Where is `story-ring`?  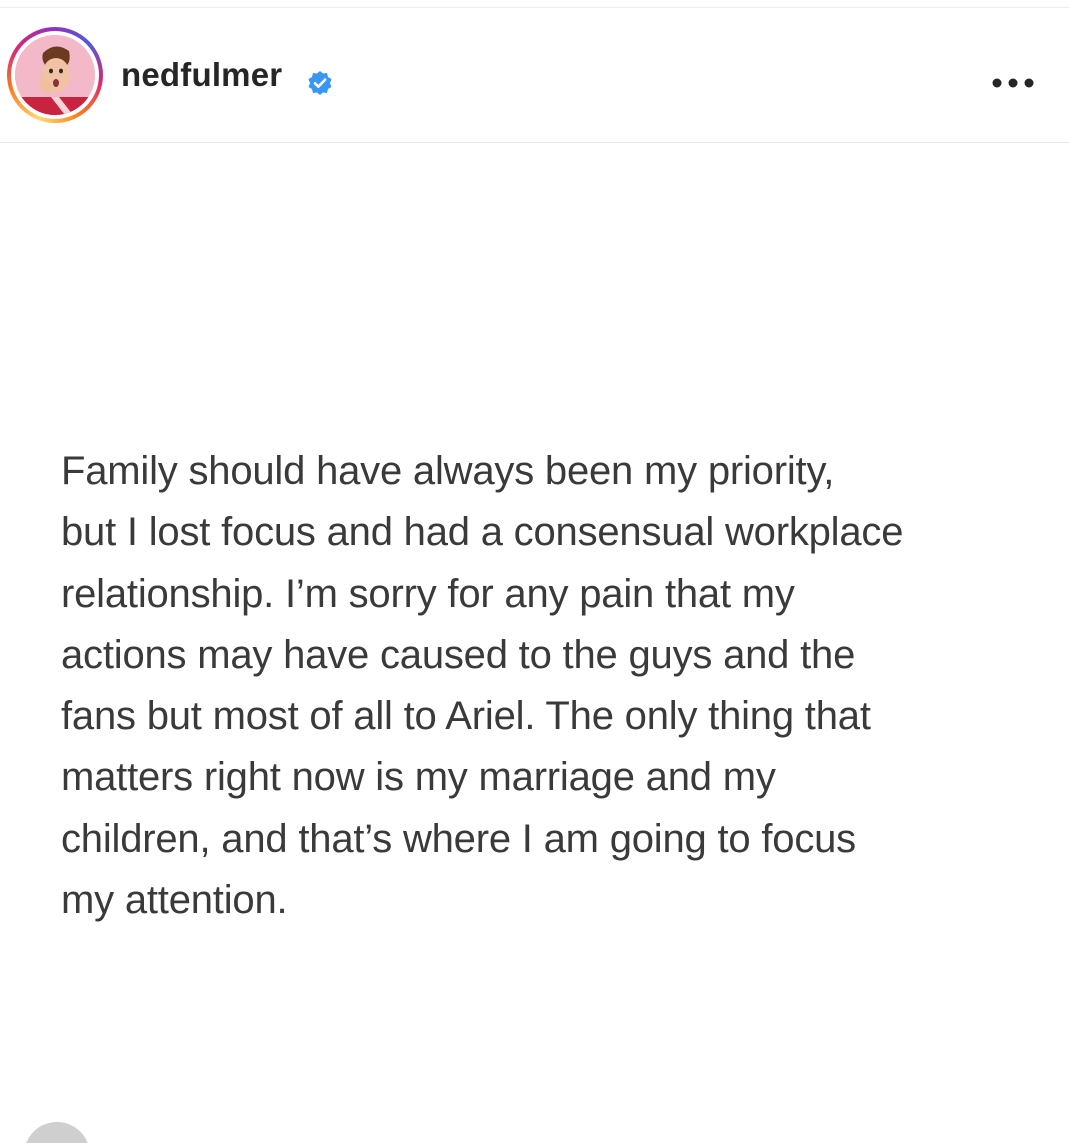 story-ring is located at coordinates (55, 75).